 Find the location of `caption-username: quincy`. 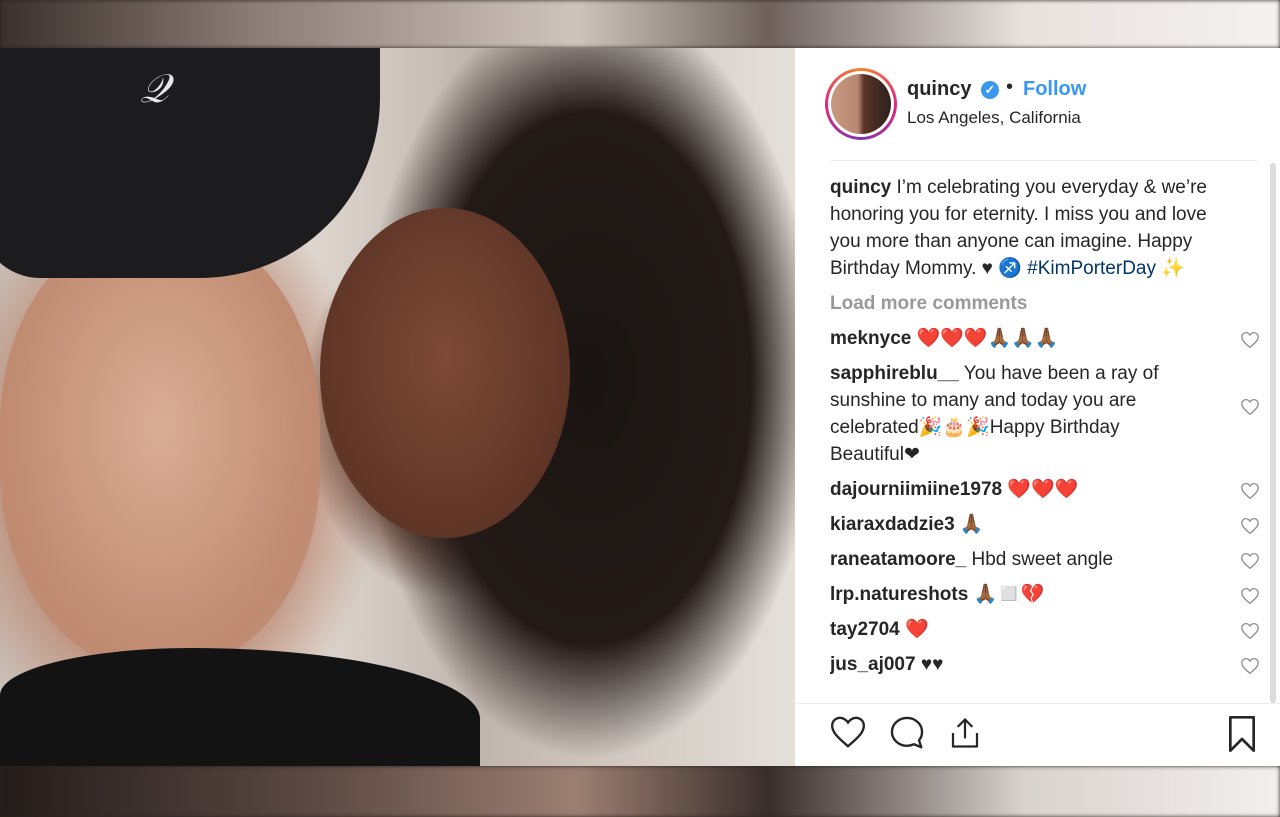

caption-username: quincy is located at coordinates (860, 187).